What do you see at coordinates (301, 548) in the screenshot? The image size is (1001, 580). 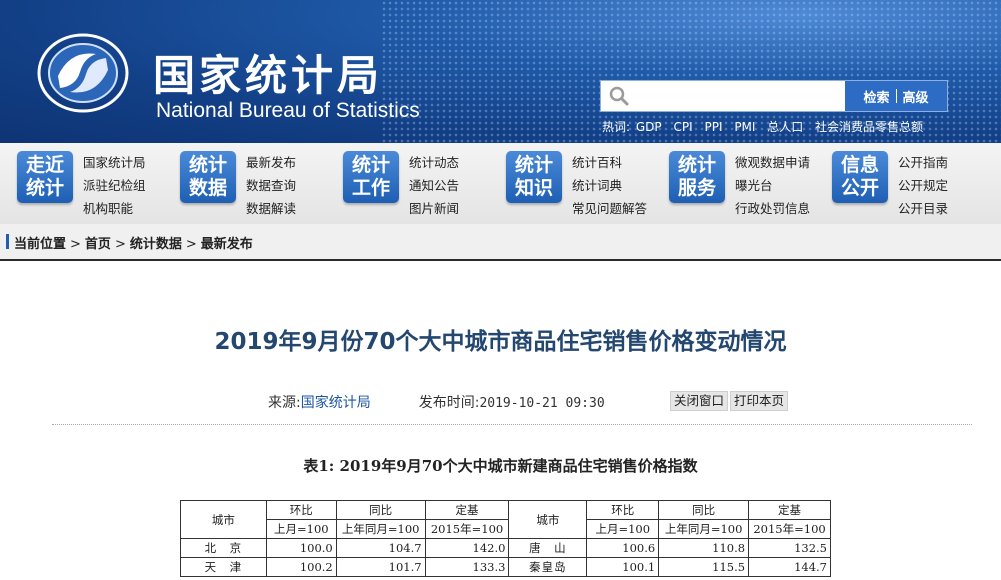 I see `table-cell: 100.0` at bounding box center [301, 548].